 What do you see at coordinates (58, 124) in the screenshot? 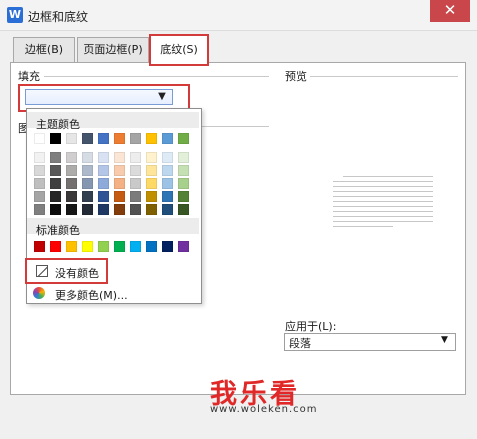
I see `theme-colors-title: 主题颜色` at bounding box center [58, 124].